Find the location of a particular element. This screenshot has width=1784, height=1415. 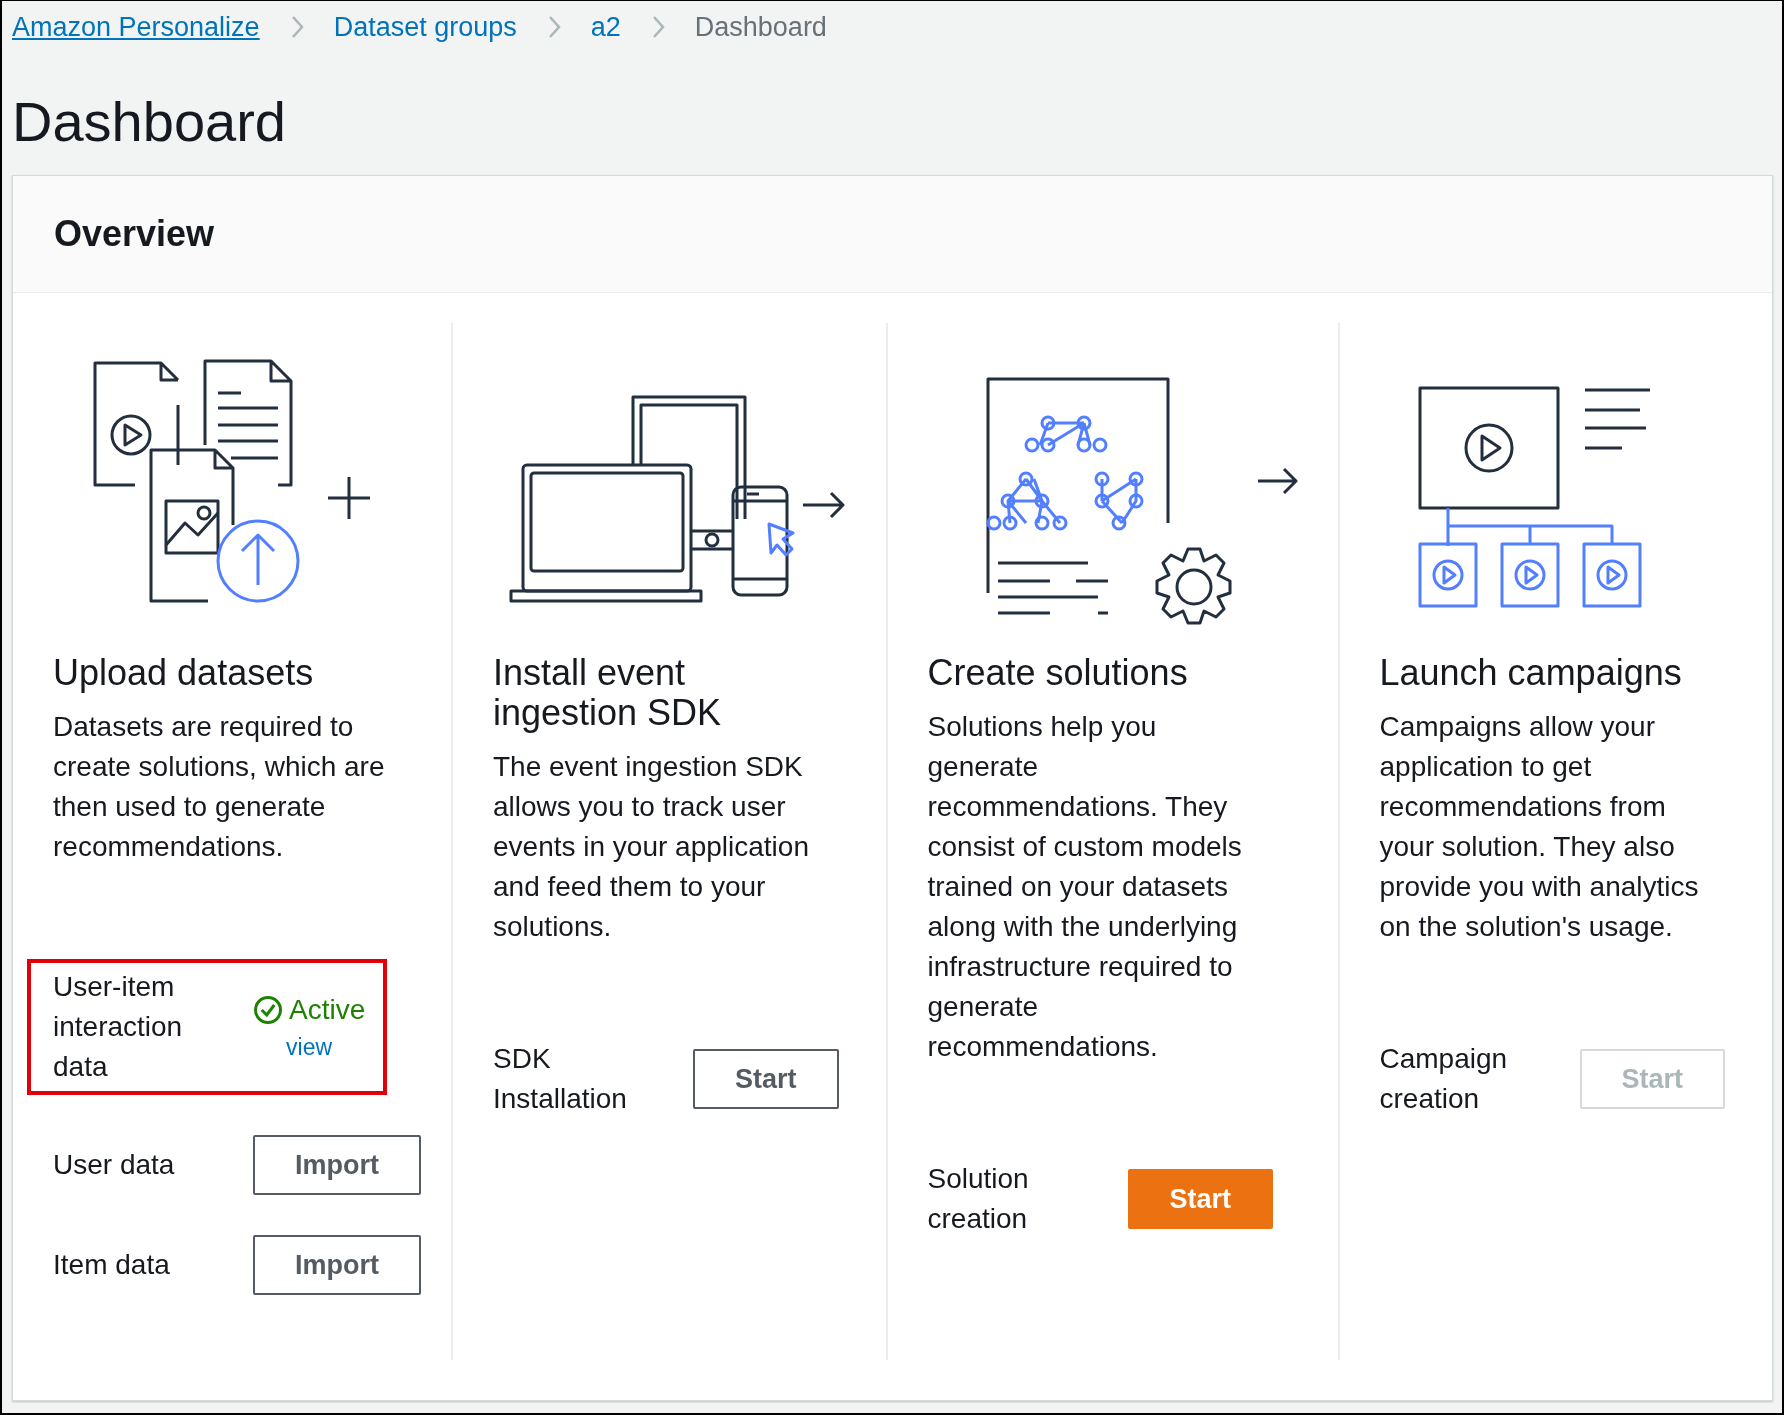

section-title: Overview is located at coordinates (134, 234).